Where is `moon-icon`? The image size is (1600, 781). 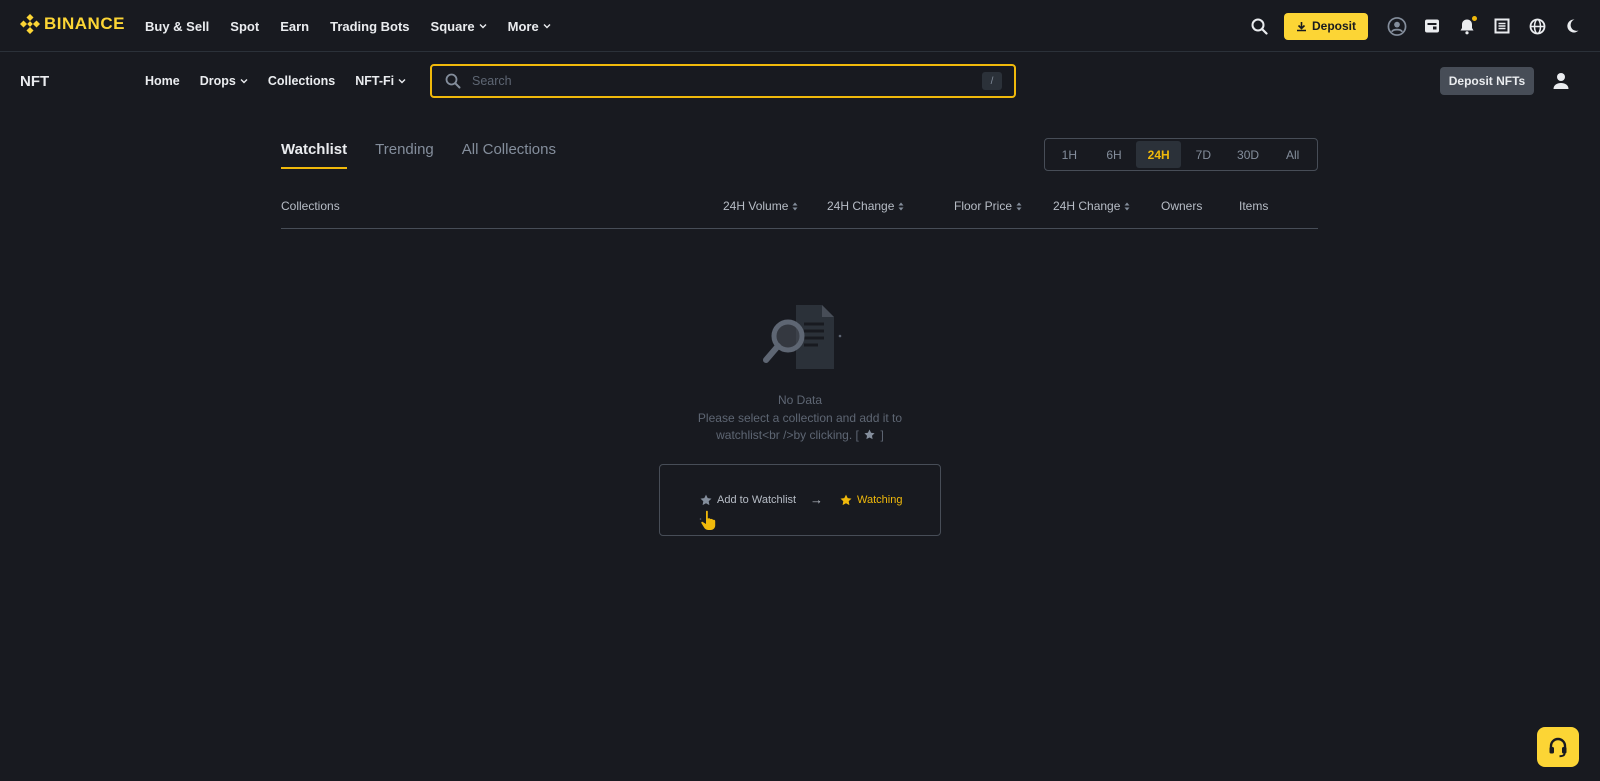
moon-icon is located at coordinates (1572, 26).